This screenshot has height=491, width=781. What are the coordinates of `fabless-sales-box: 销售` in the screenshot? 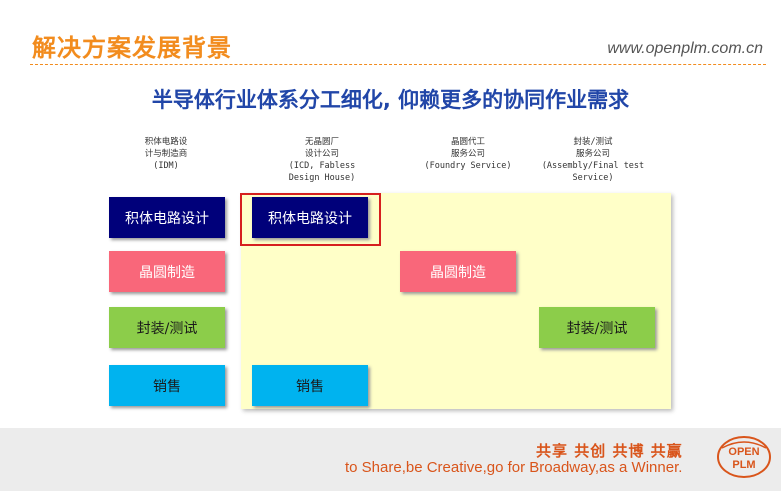 It's located at (310, 385).